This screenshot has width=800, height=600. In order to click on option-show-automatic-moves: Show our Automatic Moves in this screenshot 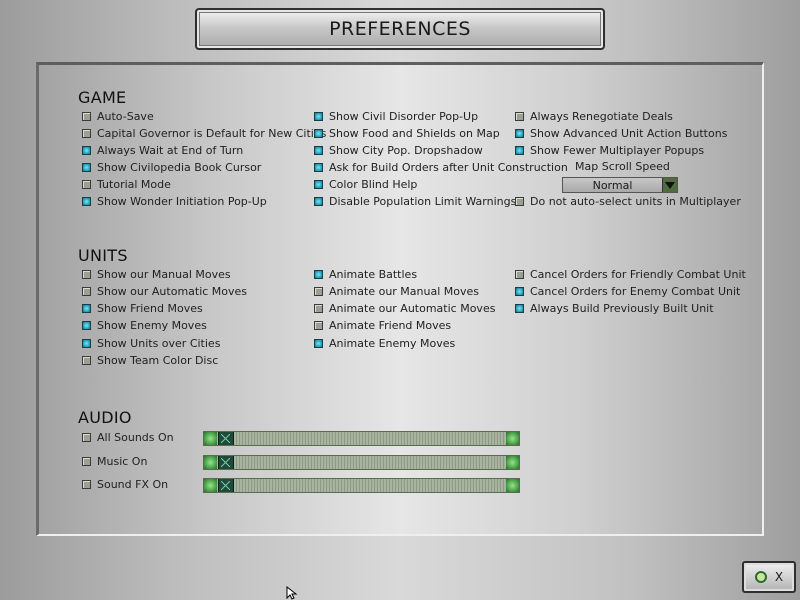, I will do `click(164, 291)`.